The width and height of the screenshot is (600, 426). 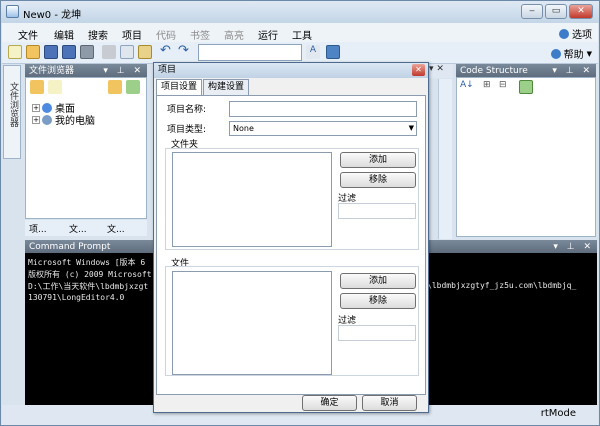 What do you see at coordinates (378, 180) in the screenshot?
I see `folder-remove-button: 移除` at bounding box center [378, 180].